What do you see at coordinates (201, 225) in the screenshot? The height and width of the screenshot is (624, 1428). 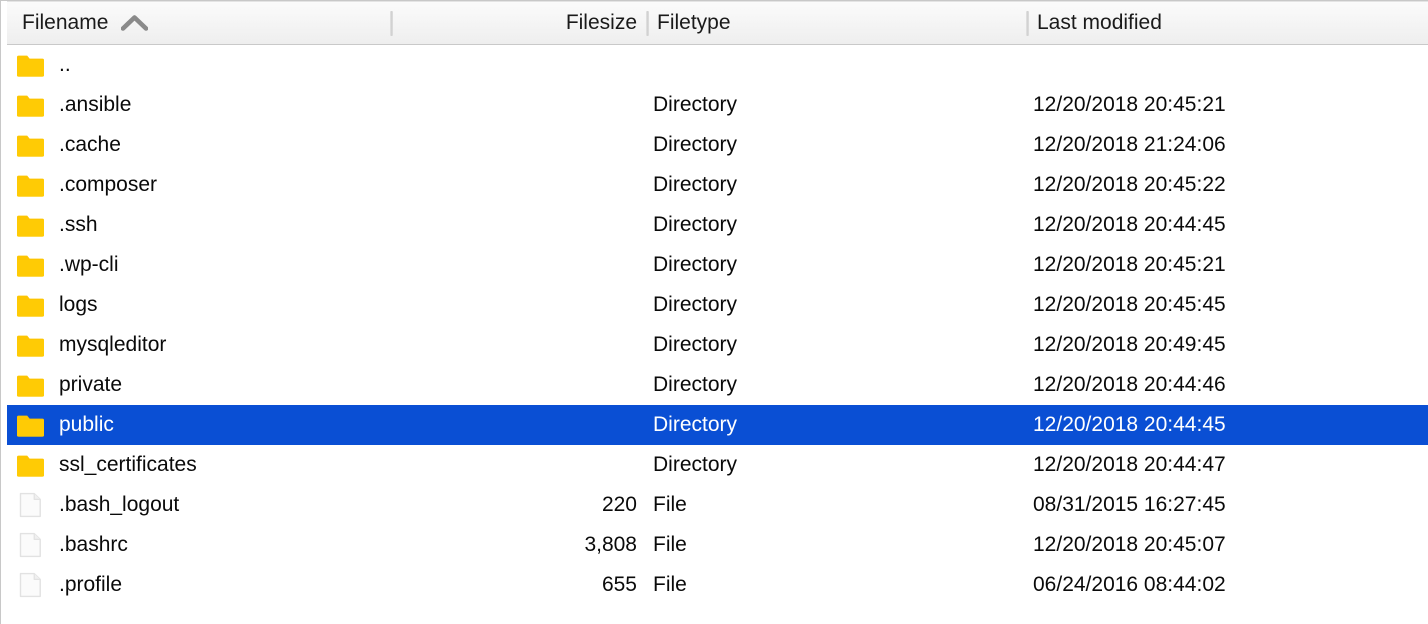 I see `cell-filename: .ssh` at bounding box center [201, 225].